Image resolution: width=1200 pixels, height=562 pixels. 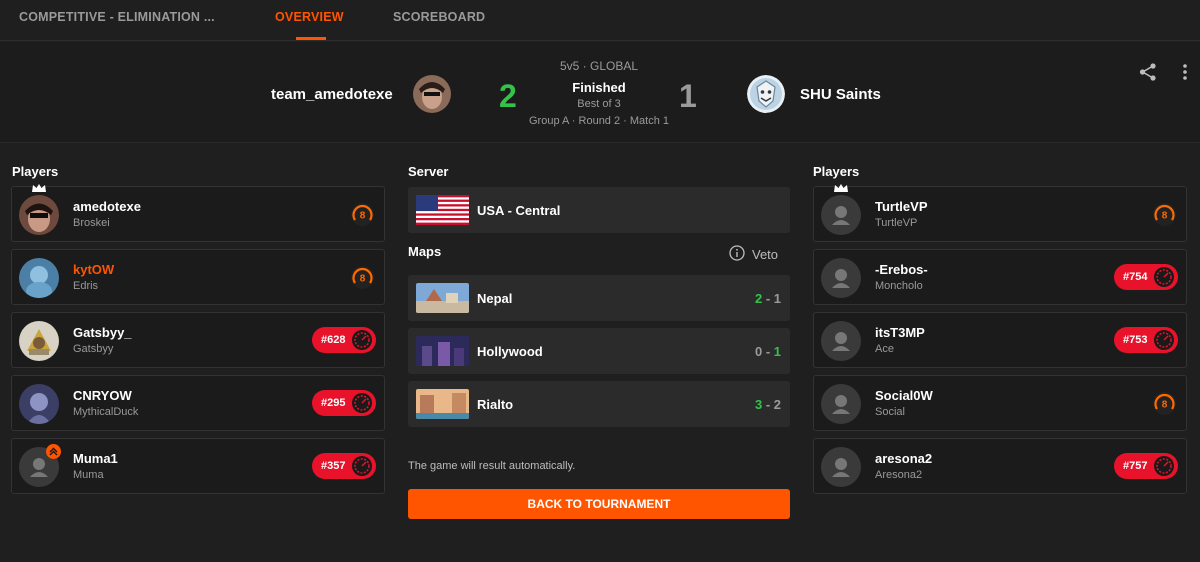 I want to click on player-card: -Erebos- Moncholo #754, so click(x=1000, y=277).